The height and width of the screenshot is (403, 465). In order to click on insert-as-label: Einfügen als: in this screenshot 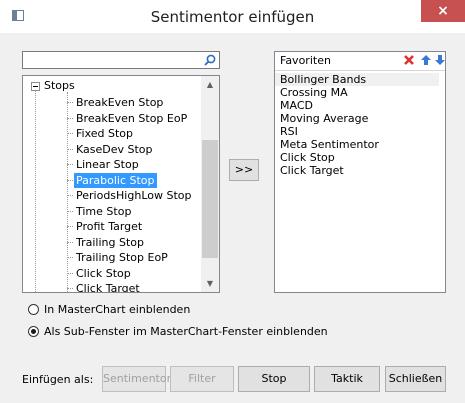, I will do `click(58, 379)`.